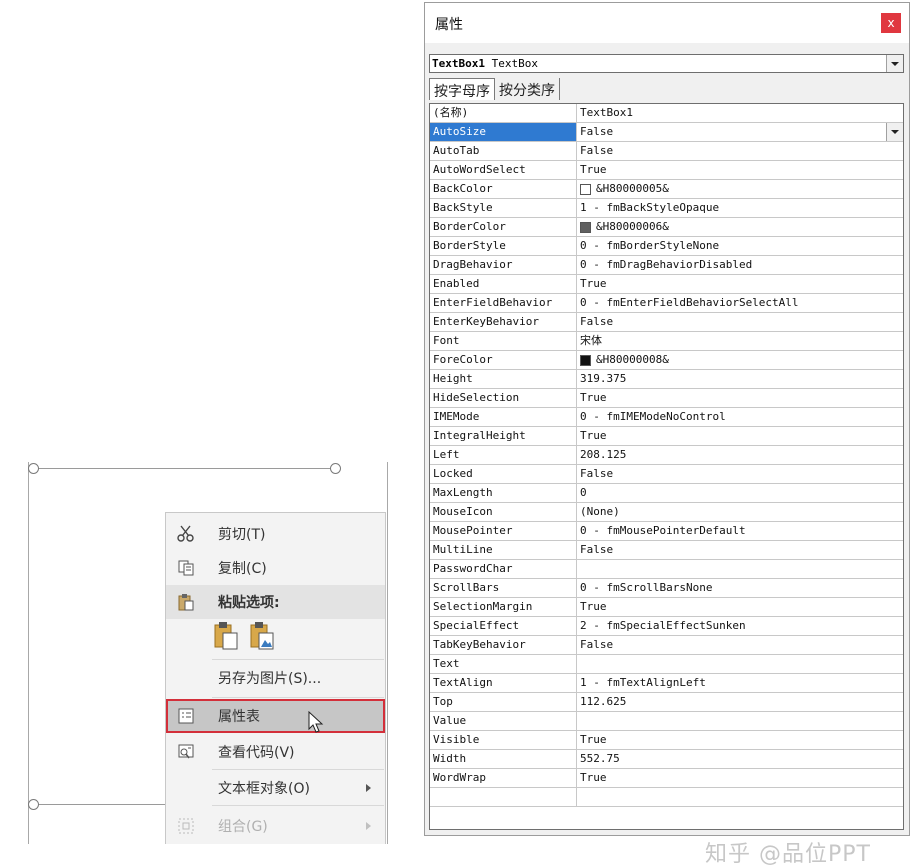 The image size is (914, 868). What do you see at coordinates (527, 89) in the screenshot?
I see `tab-categorized: 按分类序` at bounding box center [527, 89].